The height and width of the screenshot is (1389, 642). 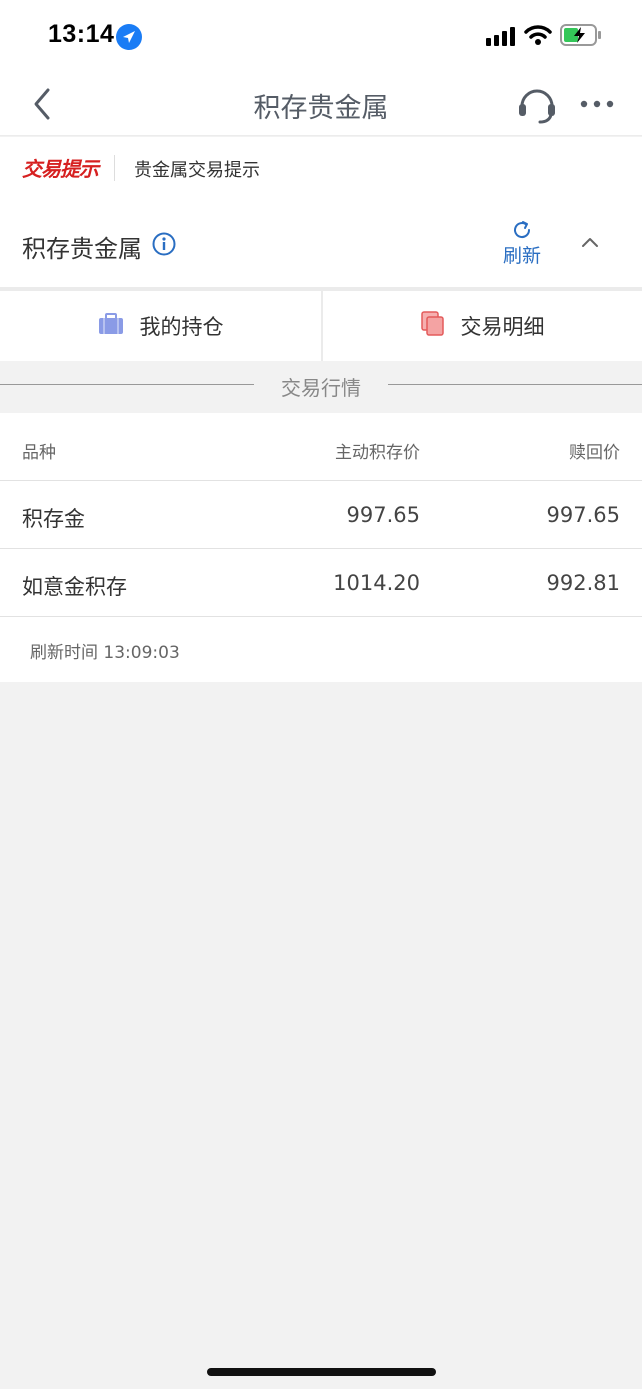 What do you see at coordinates (197, 169) in the screenshot?
I see `notice-text: 贵金属交易提示` at bounding box center [197, 169].